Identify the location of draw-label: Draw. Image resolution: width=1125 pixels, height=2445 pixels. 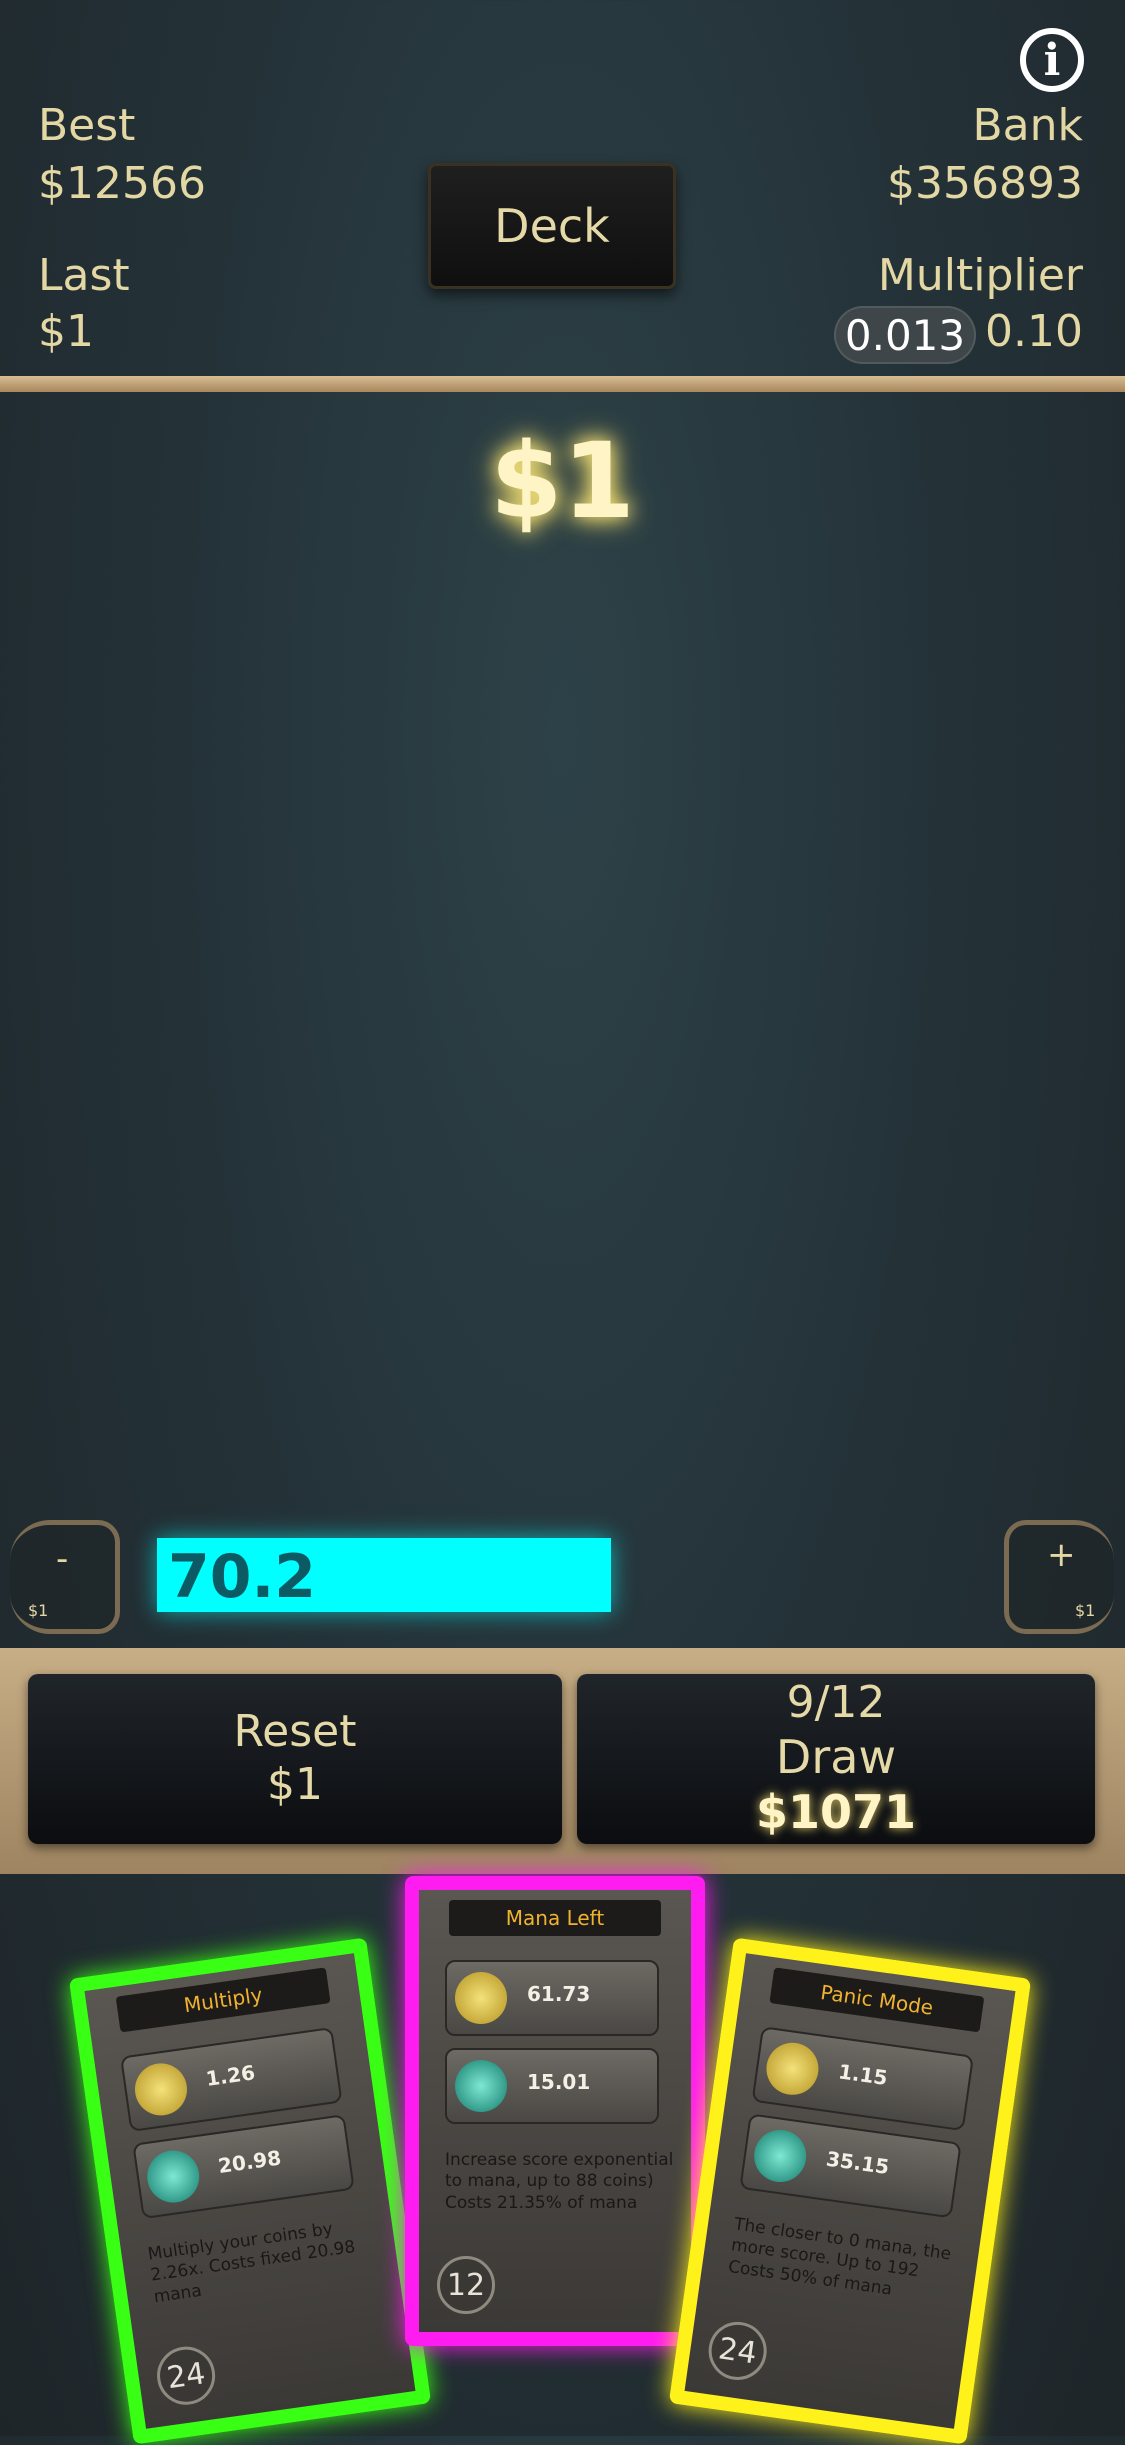
(836, 1757).